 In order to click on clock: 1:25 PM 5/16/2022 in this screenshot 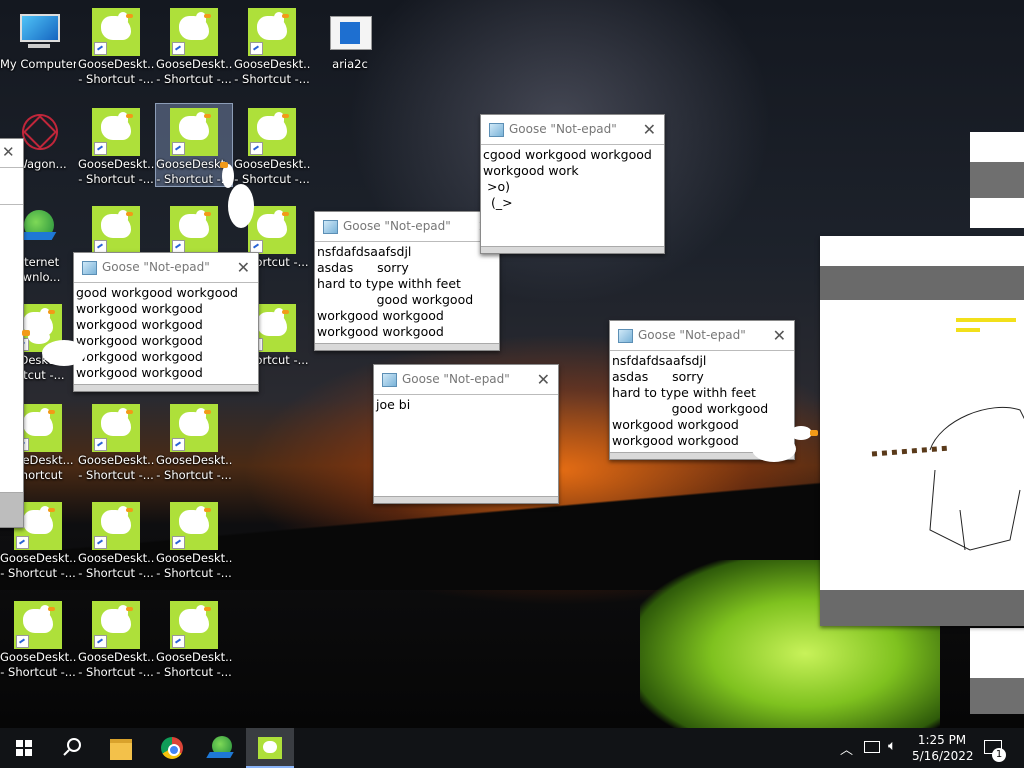, I will do `click(943, 748)`.